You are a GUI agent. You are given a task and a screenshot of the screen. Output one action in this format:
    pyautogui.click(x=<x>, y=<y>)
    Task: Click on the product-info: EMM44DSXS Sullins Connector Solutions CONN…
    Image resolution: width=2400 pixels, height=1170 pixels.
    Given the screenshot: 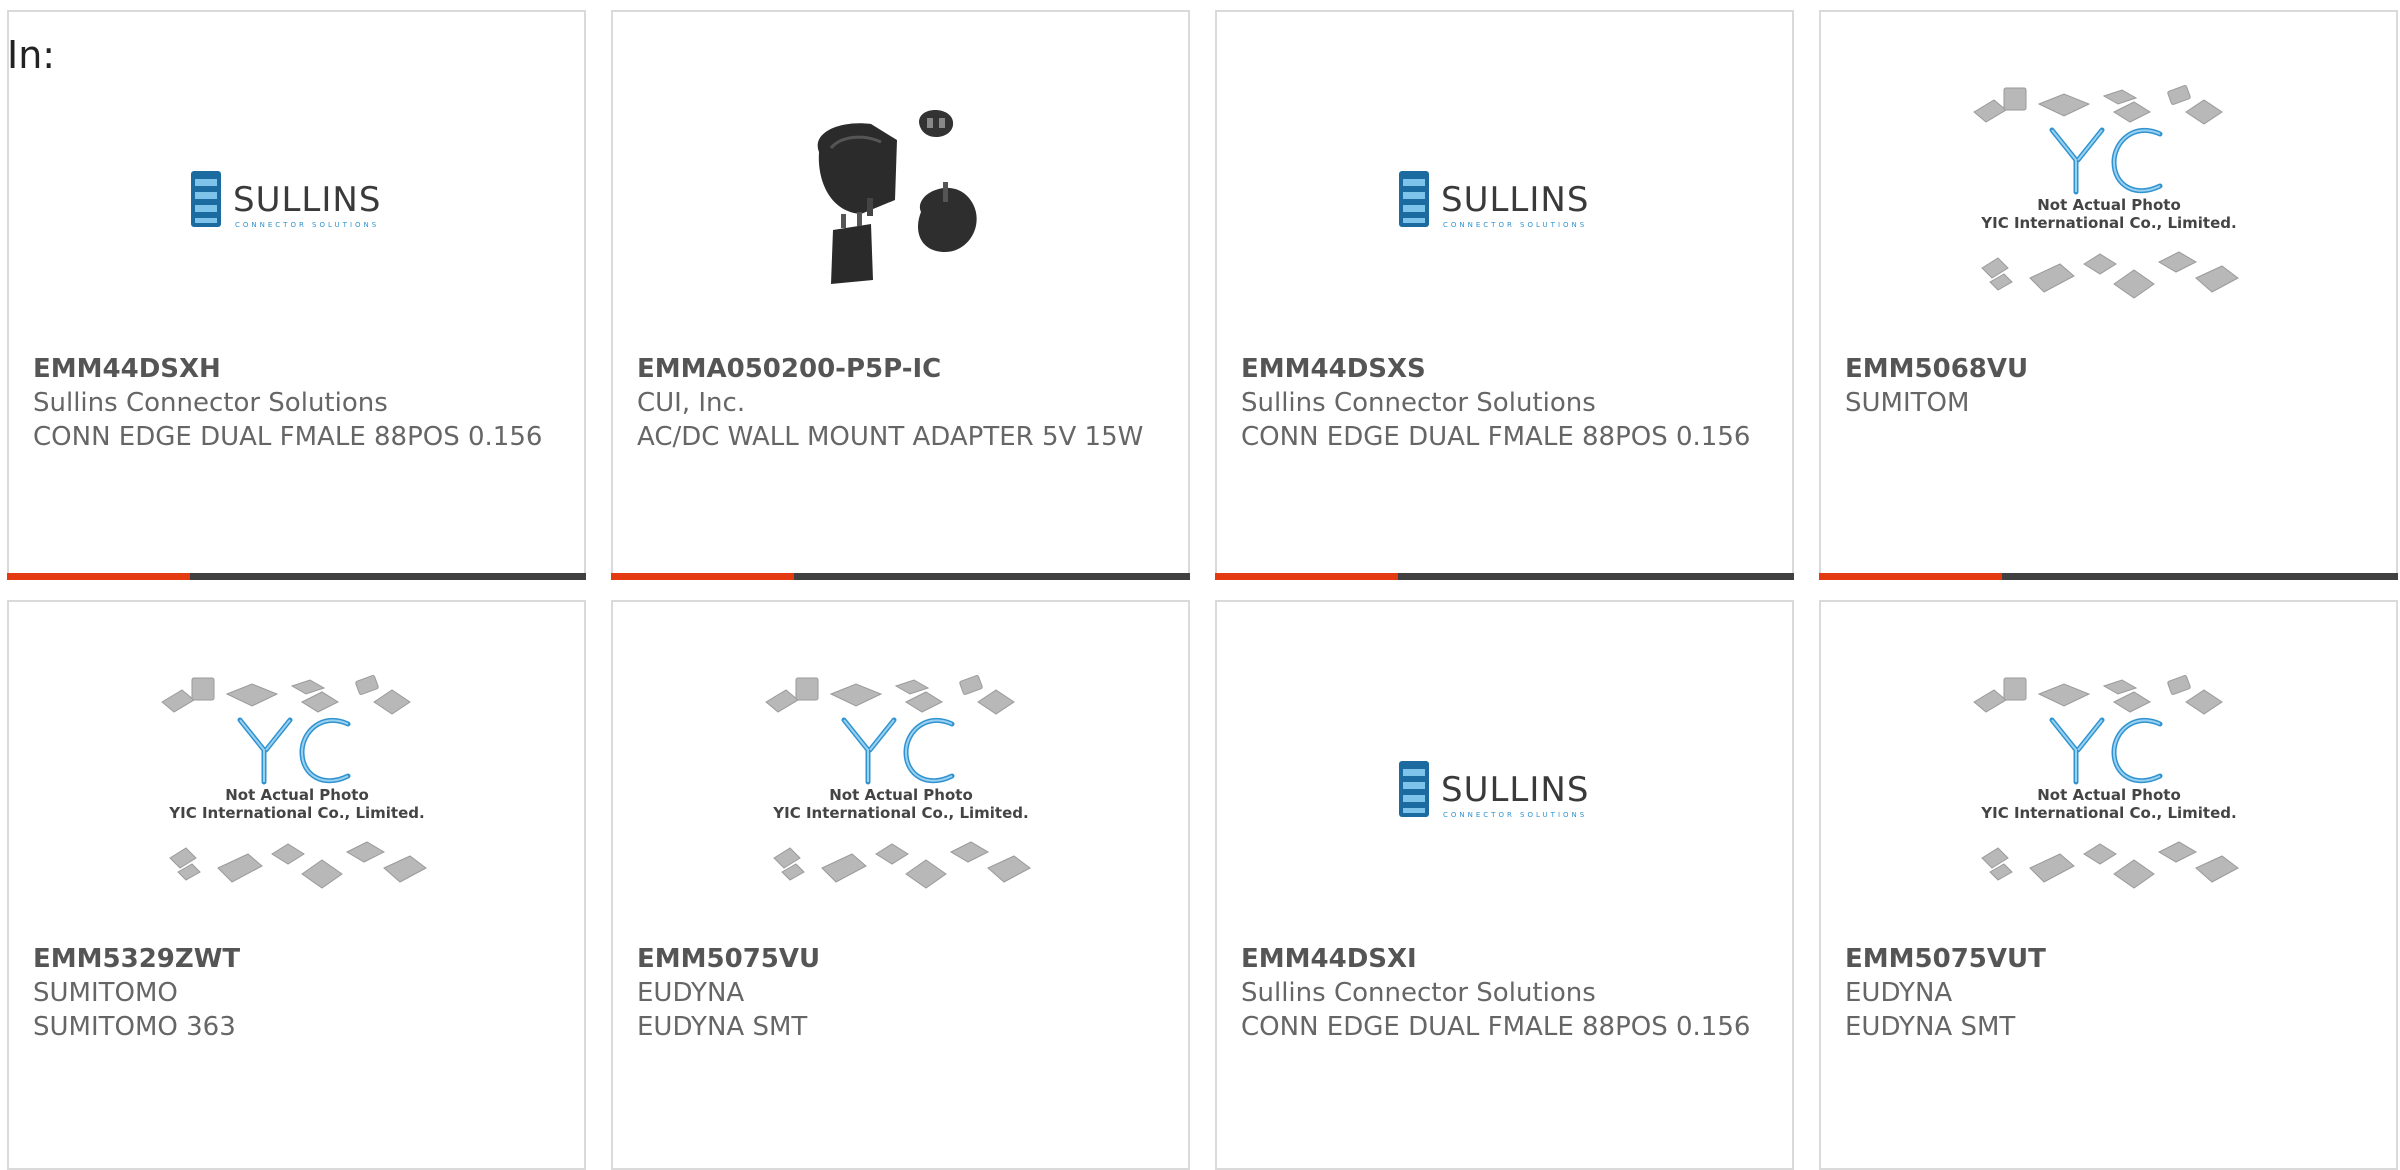 What is the action you would take?
    pyautogui.click(x=1501, y=403)
    